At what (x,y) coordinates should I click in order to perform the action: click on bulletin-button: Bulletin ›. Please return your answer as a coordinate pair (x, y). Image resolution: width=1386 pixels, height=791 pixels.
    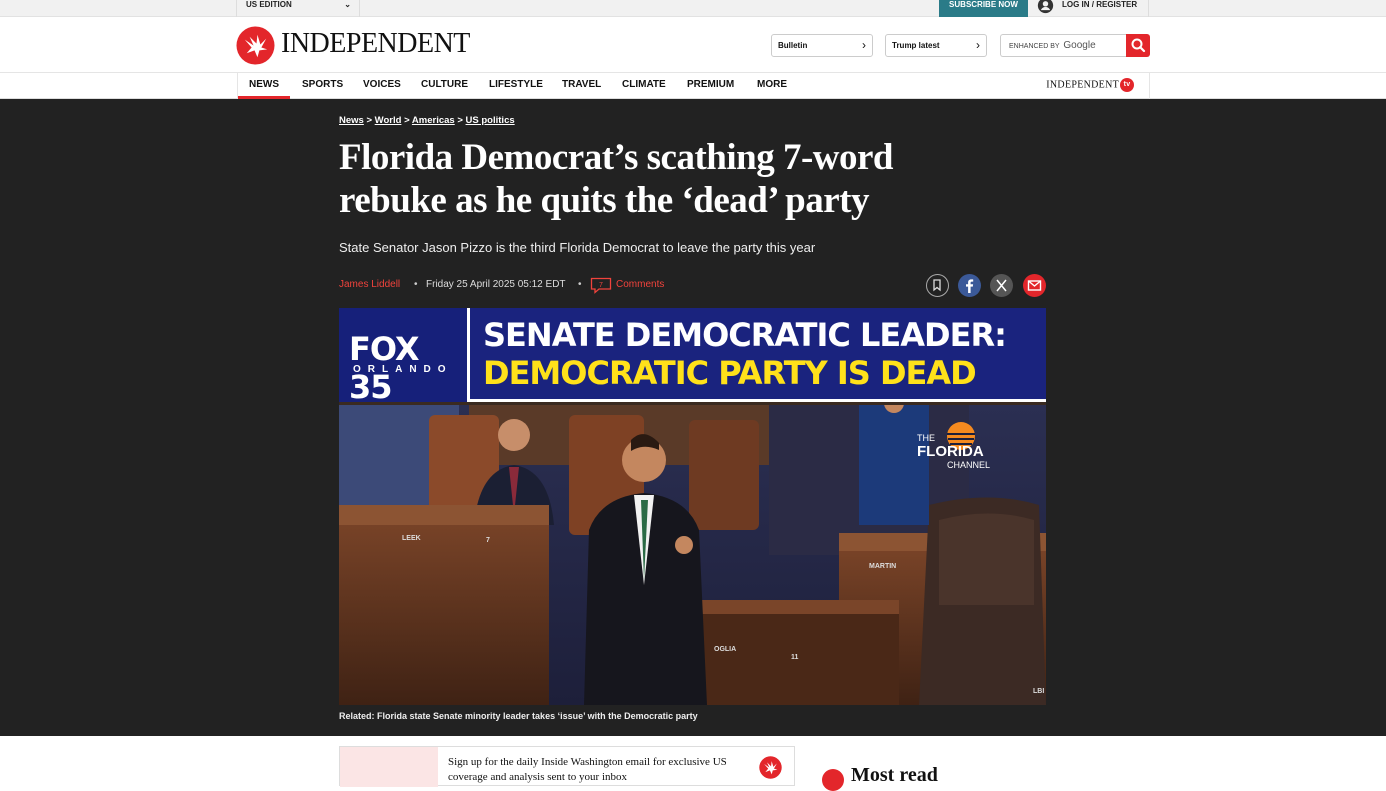
    Looking at the image, I should click on (822, 45).